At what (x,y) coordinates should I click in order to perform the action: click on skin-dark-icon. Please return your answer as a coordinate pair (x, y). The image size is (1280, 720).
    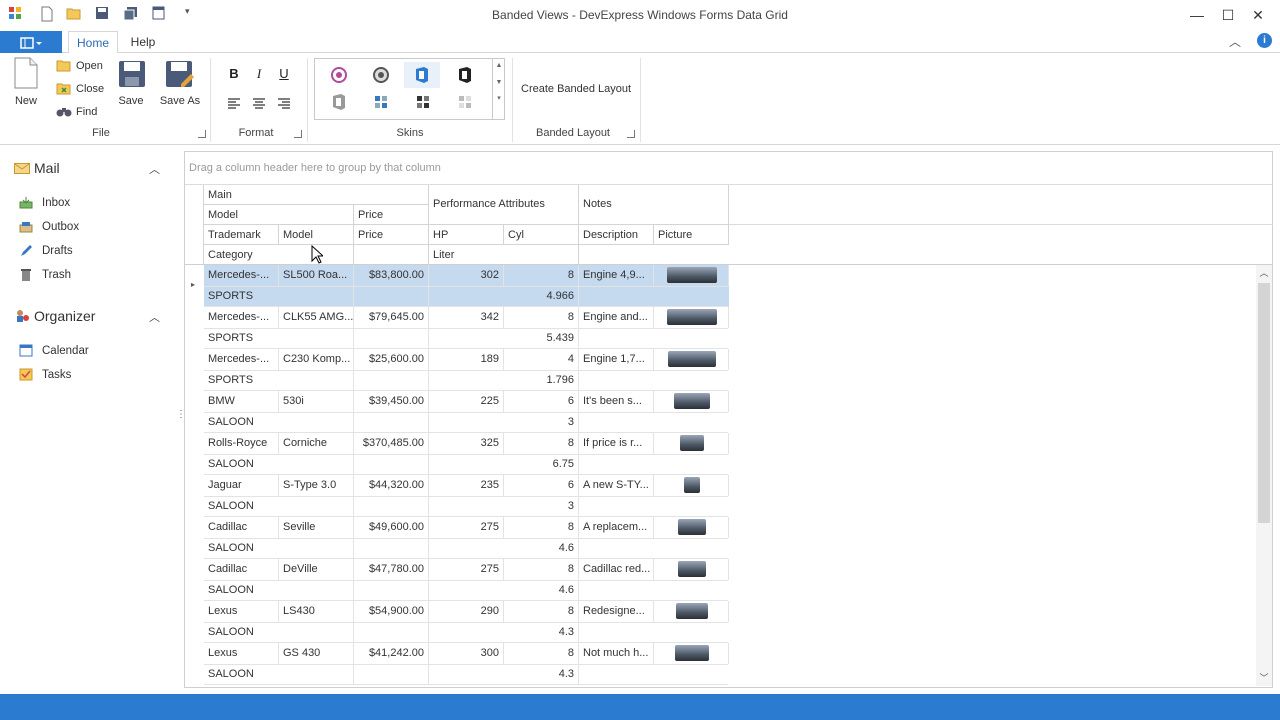
    Looking at the image, I should click on (381, 76).